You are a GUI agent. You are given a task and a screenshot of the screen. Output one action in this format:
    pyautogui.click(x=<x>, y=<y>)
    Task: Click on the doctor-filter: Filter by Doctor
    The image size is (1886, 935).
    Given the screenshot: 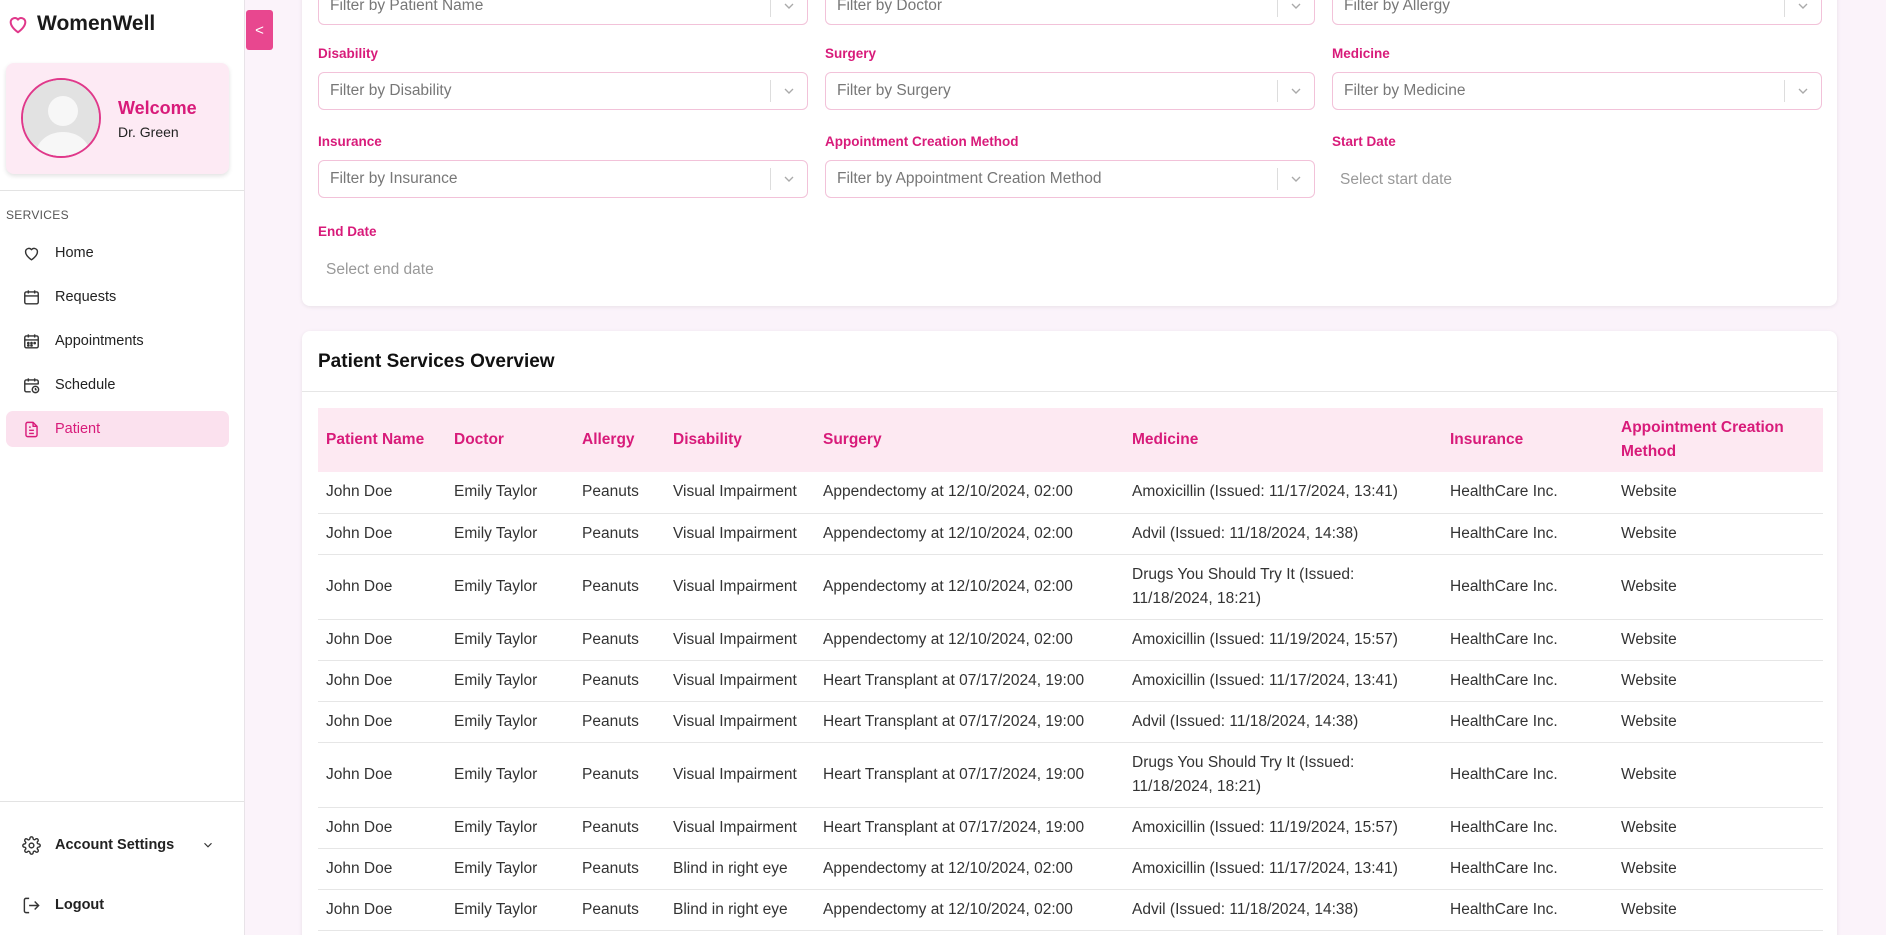 What is the action you would take?
    pyautogui.click(x=1070, y=12)
    